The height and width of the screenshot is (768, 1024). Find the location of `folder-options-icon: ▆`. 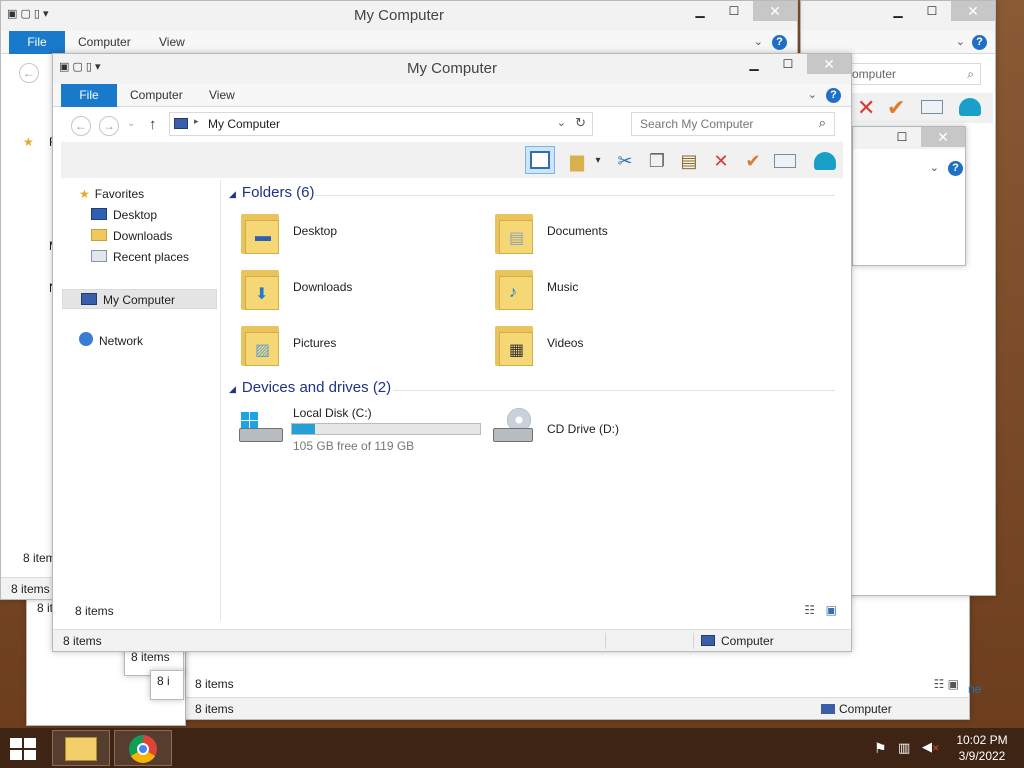

folder-options-icon: ▆ is located at coordinates (577, 161).